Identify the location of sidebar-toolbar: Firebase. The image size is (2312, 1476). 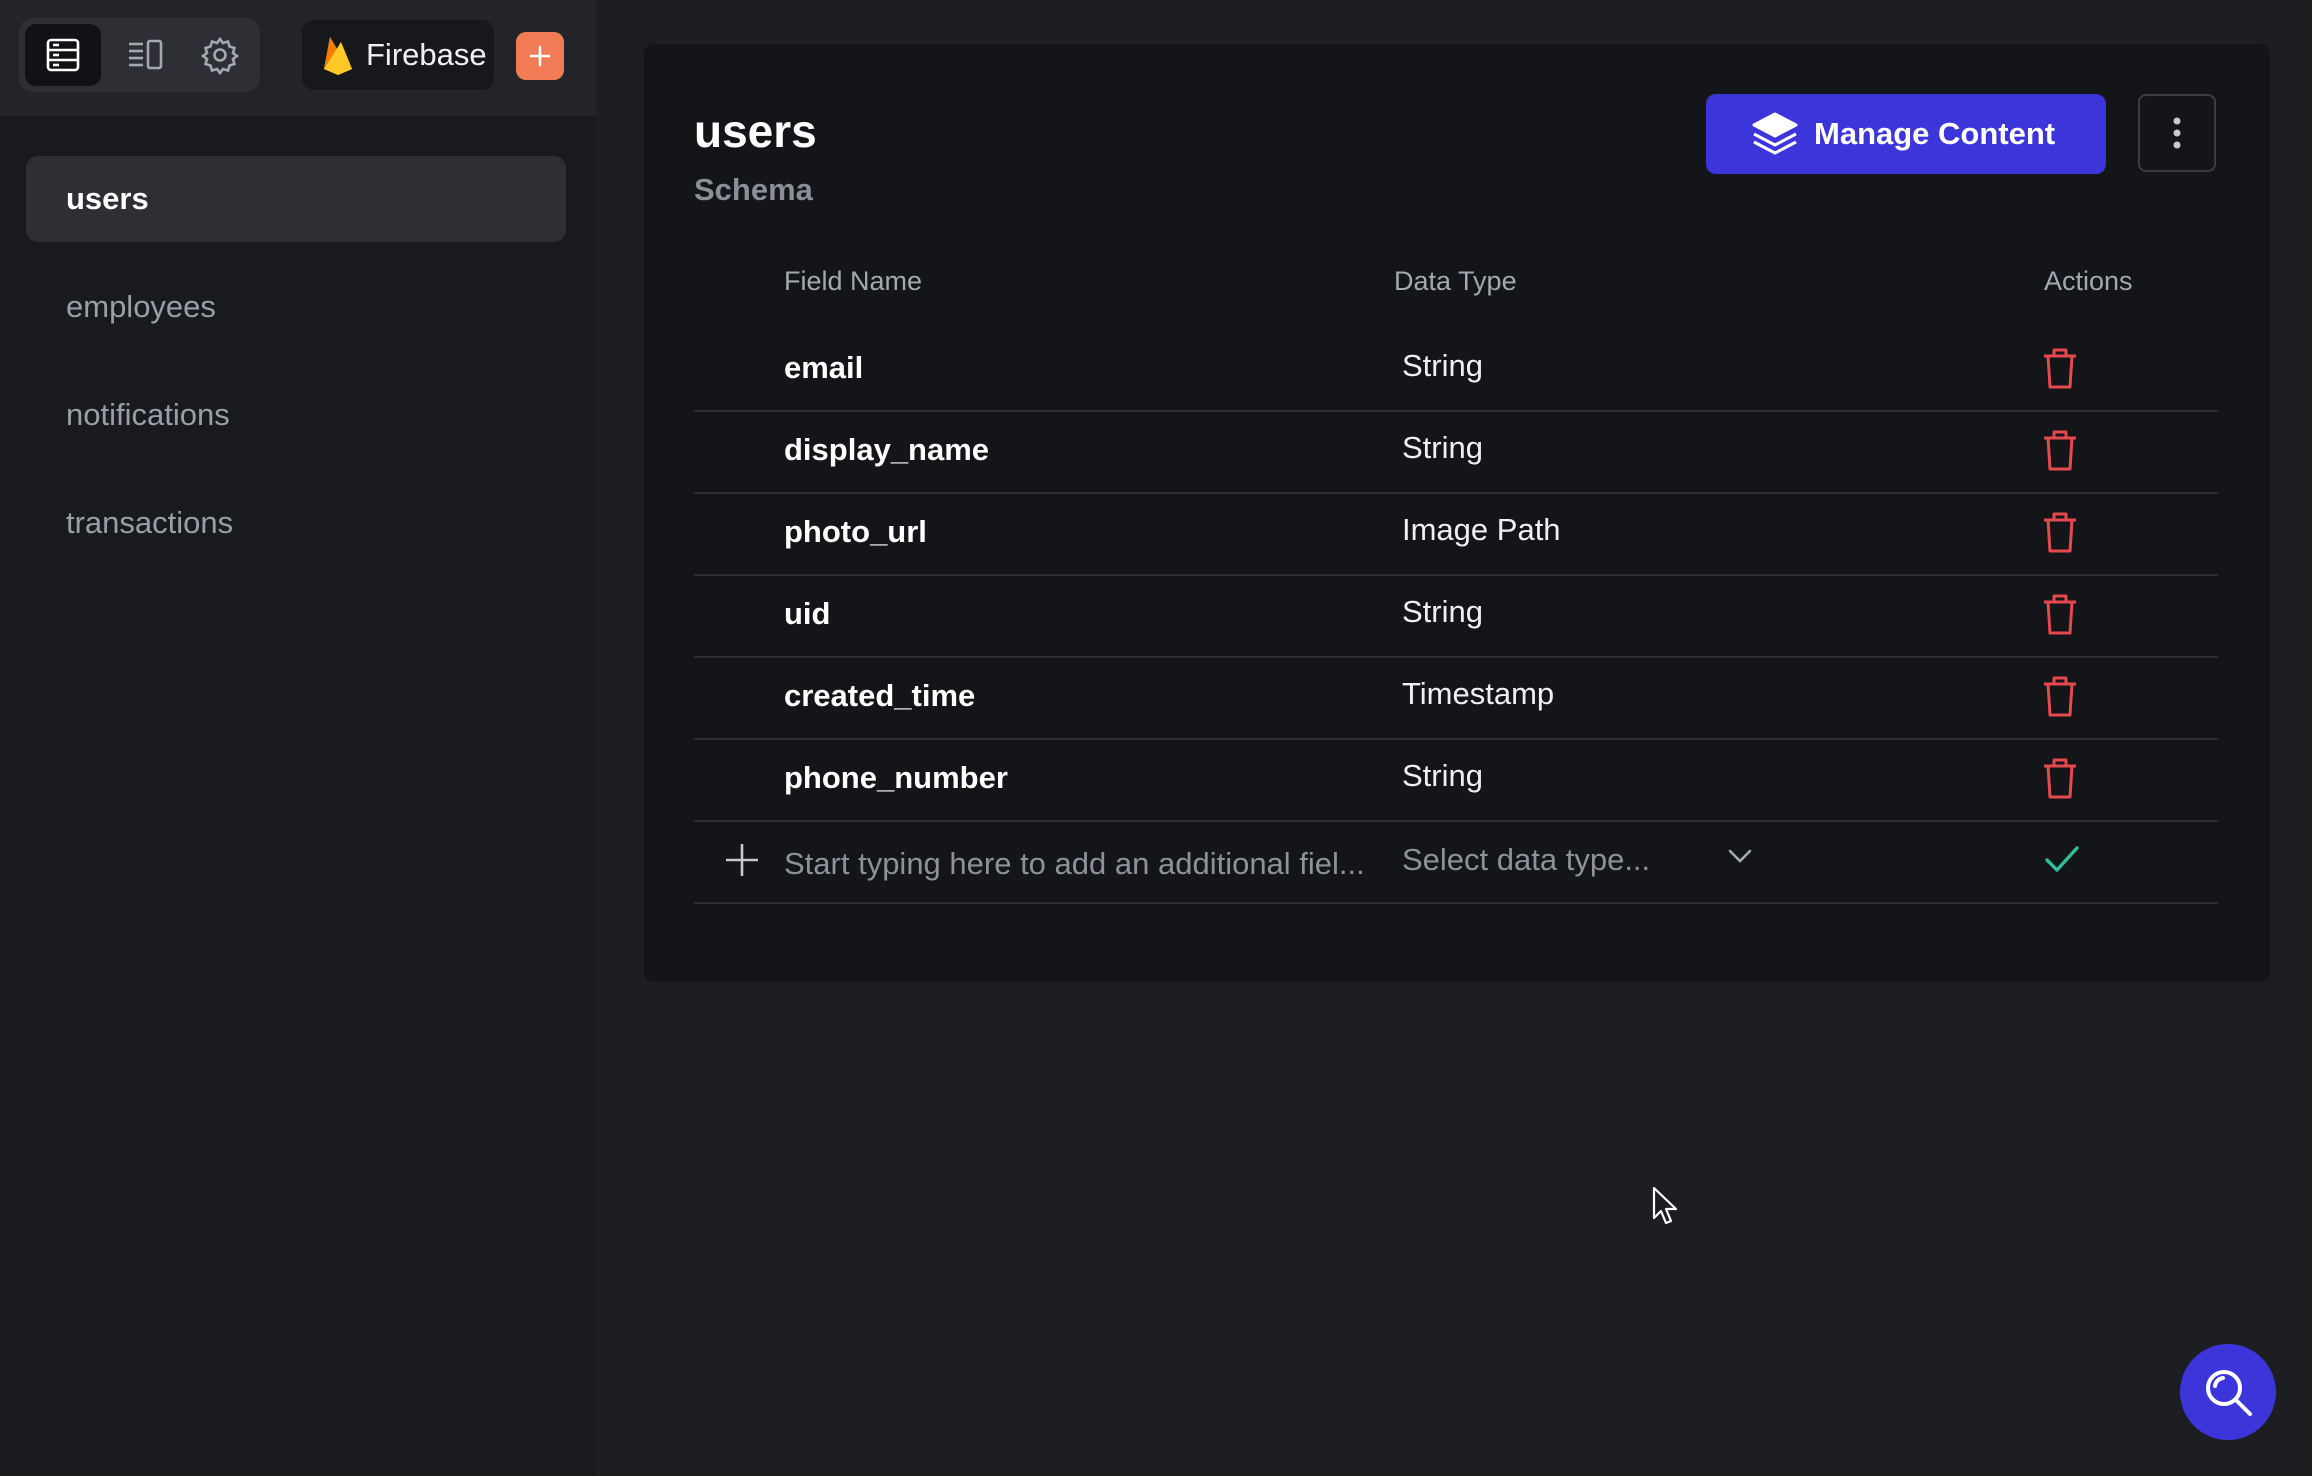
(298, 58).